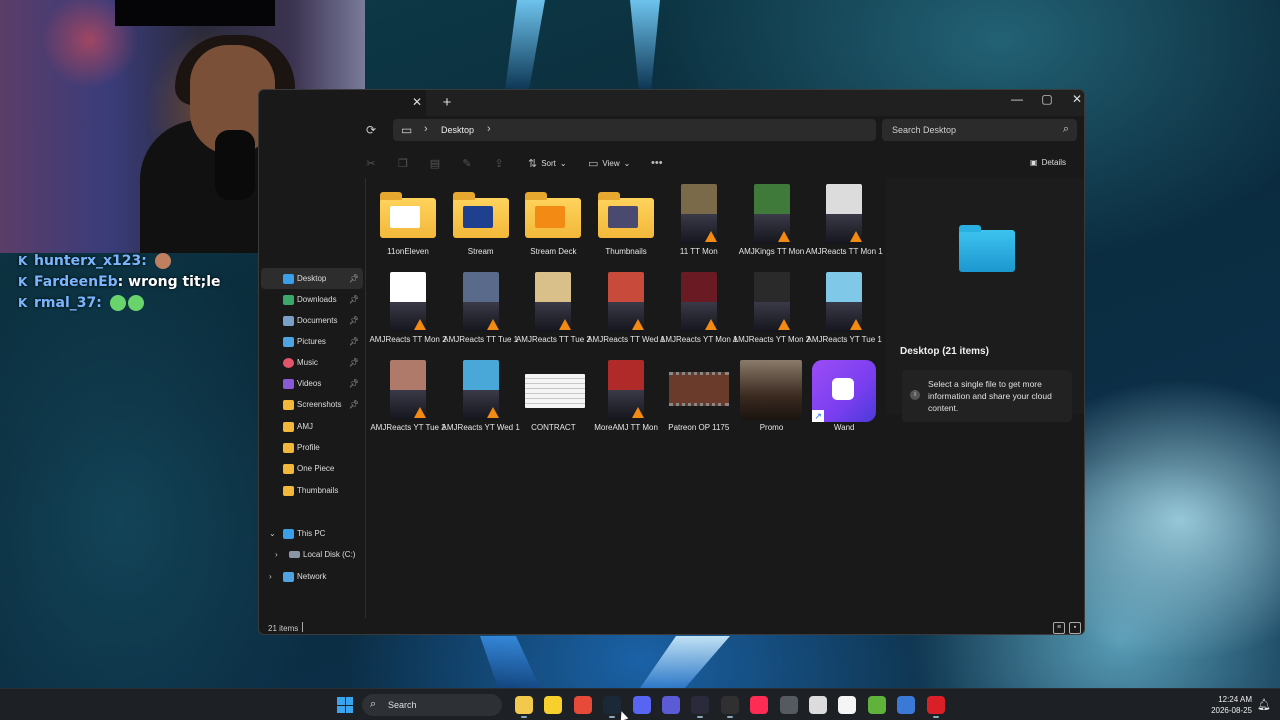 This screenshot has width=1280, height=720. What do you see at coordinates (876, 705) in the screenshot?
I see `utorrent-icon` at bounding box center [876, 705].